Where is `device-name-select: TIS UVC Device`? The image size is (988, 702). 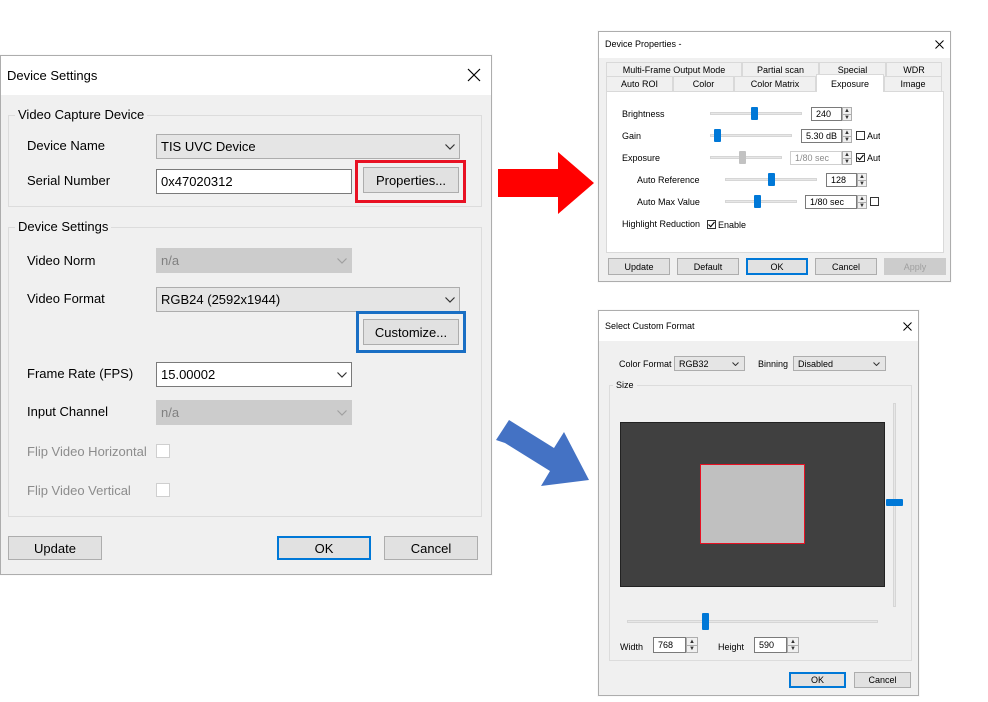 device-name-select: TIS UVC Device is located at coordinates (308, 146).